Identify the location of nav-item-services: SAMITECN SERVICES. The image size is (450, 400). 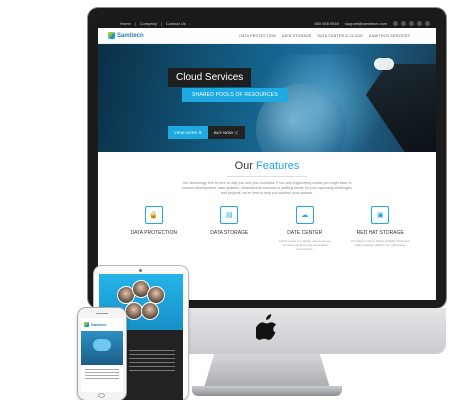
(389, 36).